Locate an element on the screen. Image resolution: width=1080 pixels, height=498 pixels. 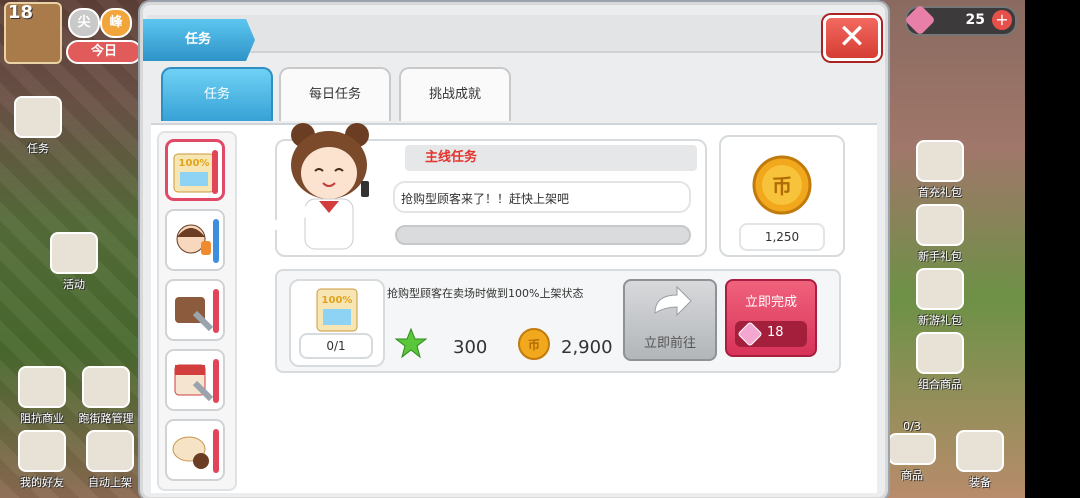
tab-challenges: 挑战成就 is located at coordinates (455, 94).